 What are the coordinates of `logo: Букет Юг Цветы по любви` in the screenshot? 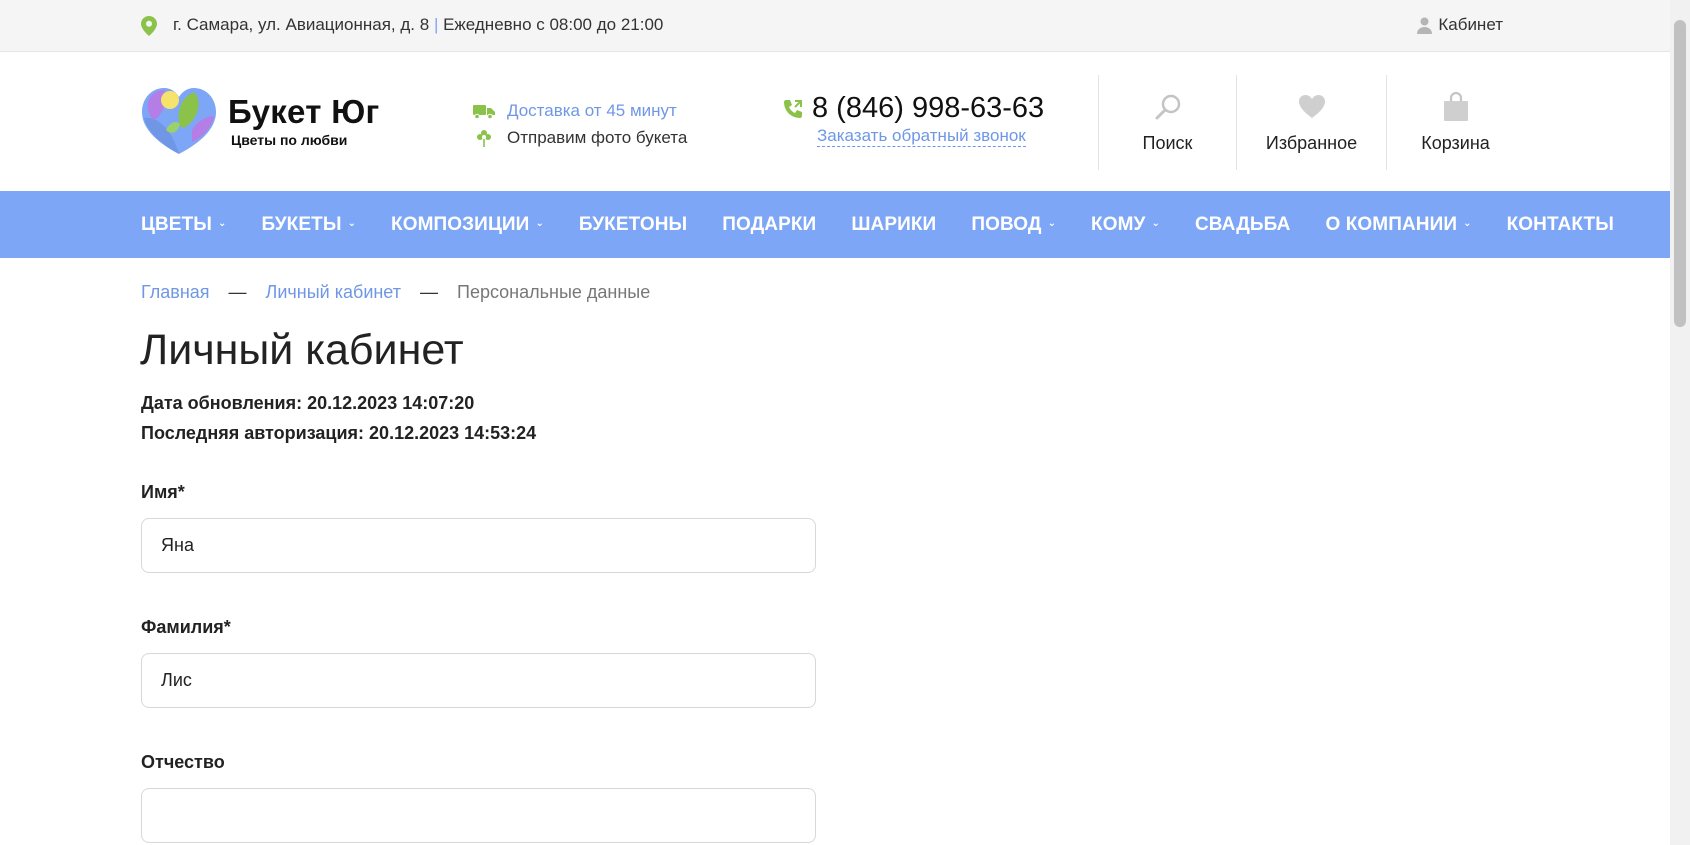 It's located at (260, 121).